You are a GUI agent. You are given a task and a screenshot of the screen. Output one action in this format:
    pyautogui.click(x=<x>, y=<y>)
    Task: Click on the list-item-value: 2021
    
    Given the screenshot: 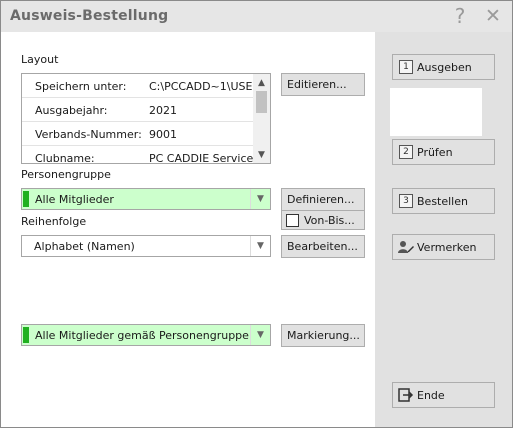 What is the action you would take?
    pyautogui.click(x=163, y=110)
    